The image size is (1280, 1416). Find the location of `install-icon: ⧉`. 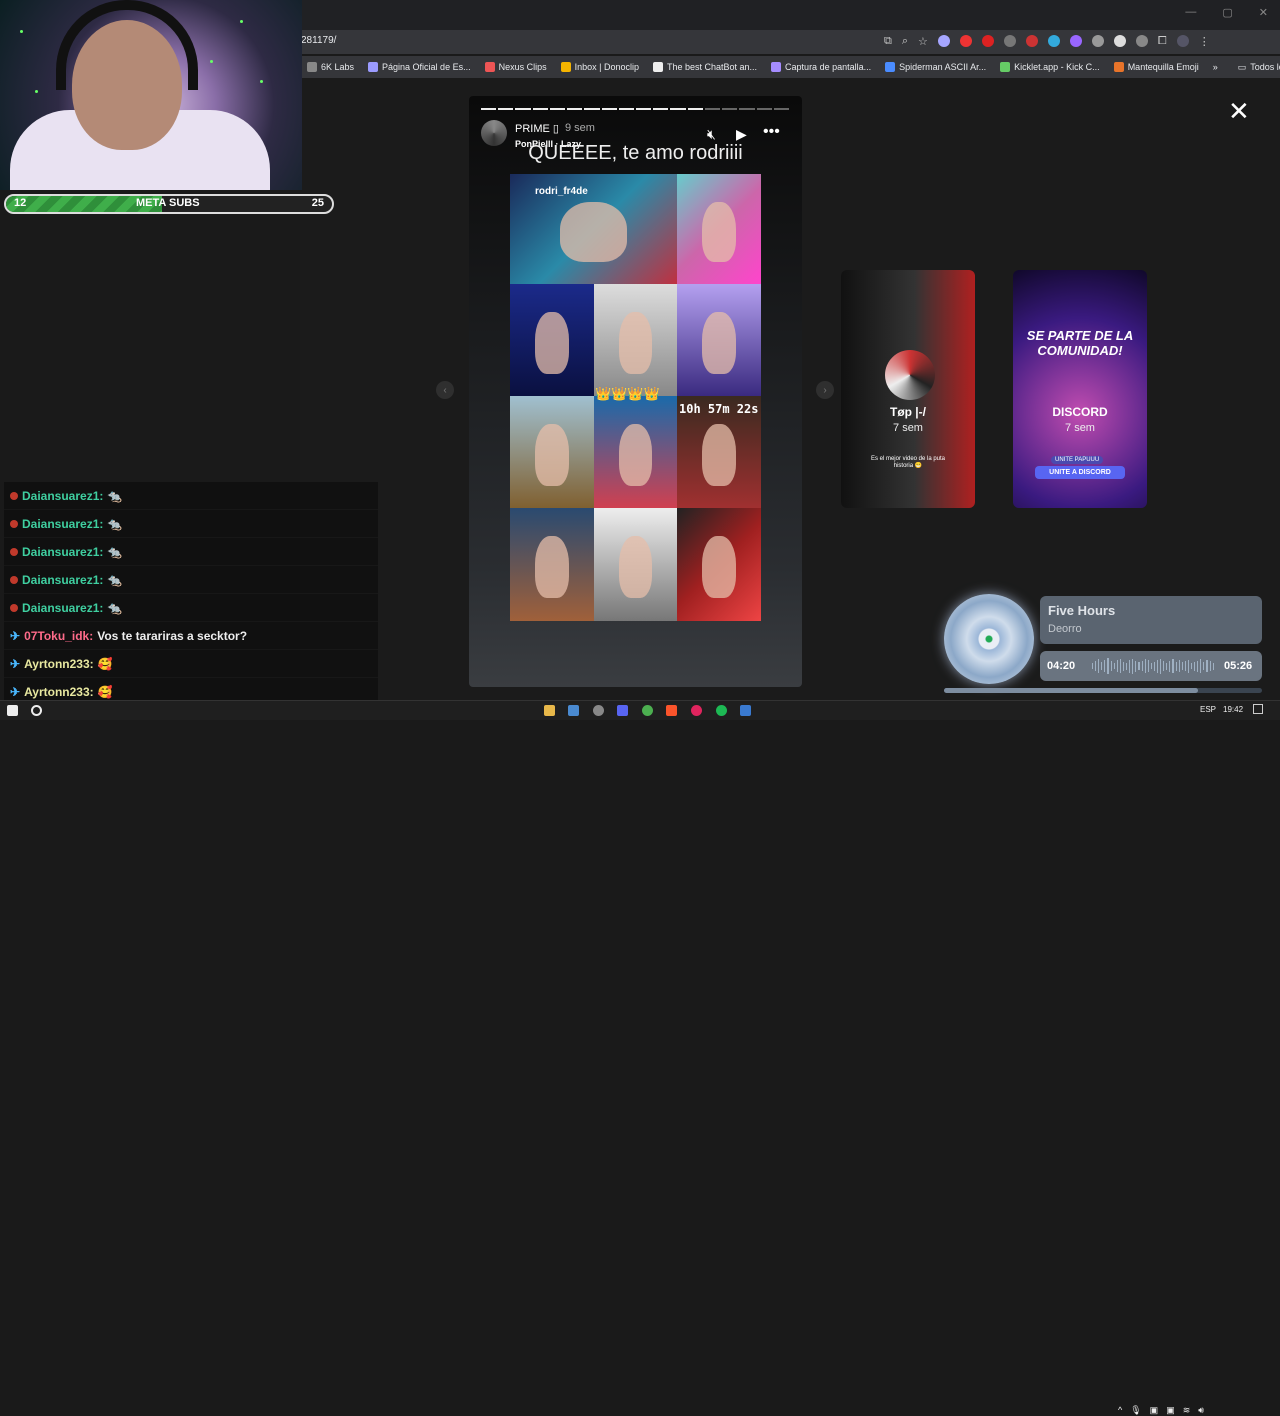

install-icon: ⧉ is located at coordinates (888, 41).